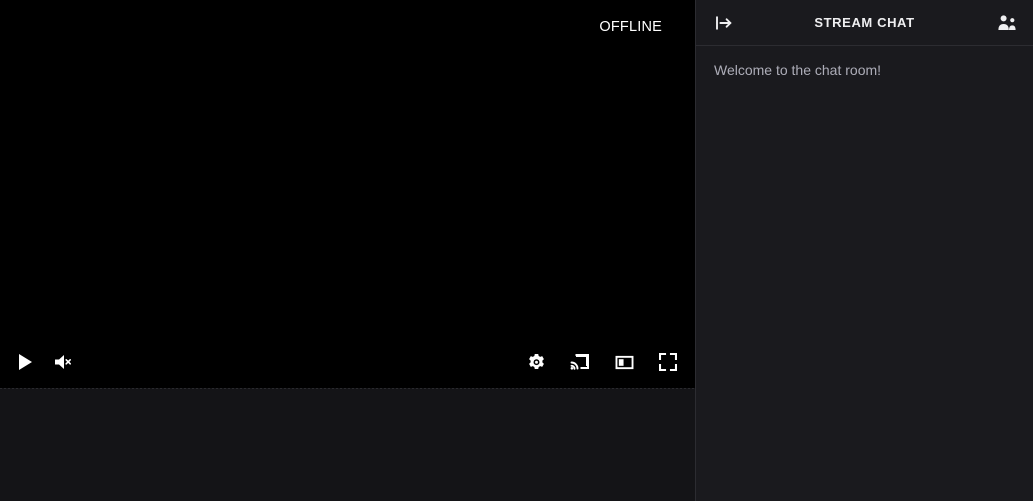 This screenshot has height=501, width=1033. Describe the element at coordinates (44, 362) in the screenshot. I see `player-controls-left` at that location.